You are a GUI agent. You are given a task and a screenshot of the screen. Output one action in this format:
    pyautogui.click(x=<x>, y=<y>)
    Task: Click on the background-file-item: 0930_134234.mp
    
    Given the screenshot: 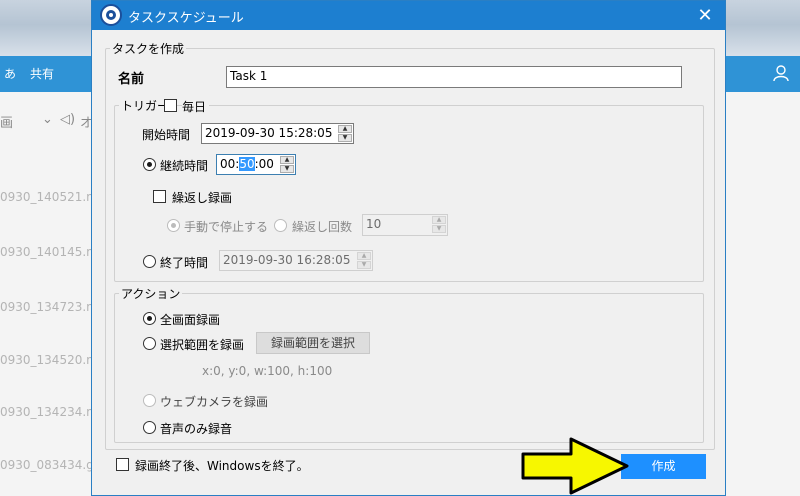 What is the action you would take?
    pyautogui.click(x=52, y=412)
    